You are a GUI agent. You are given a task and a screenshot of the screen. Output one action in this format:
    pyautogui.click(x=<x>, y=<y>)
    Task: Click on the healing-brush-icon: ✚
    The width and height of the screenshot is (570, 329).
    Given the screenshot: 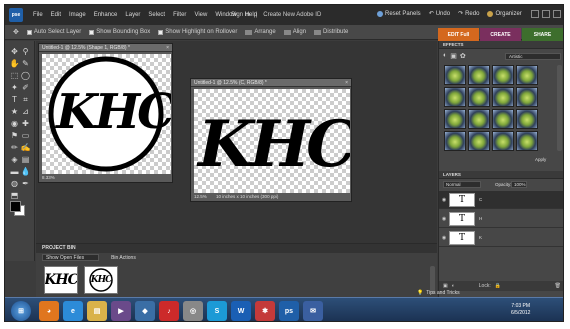 What is the action you would take?
    pyautogui.click(x=25, y=123)
    